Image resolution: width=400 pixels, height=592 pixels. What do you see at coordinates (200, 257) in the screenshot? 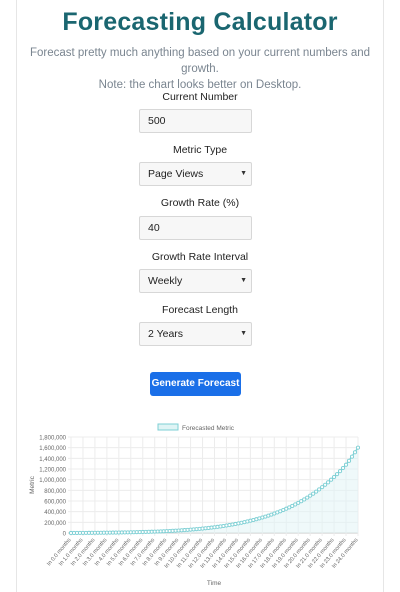
I see `growth-interval-label: Growth Rate Interval` at bounding box center [200, 257].